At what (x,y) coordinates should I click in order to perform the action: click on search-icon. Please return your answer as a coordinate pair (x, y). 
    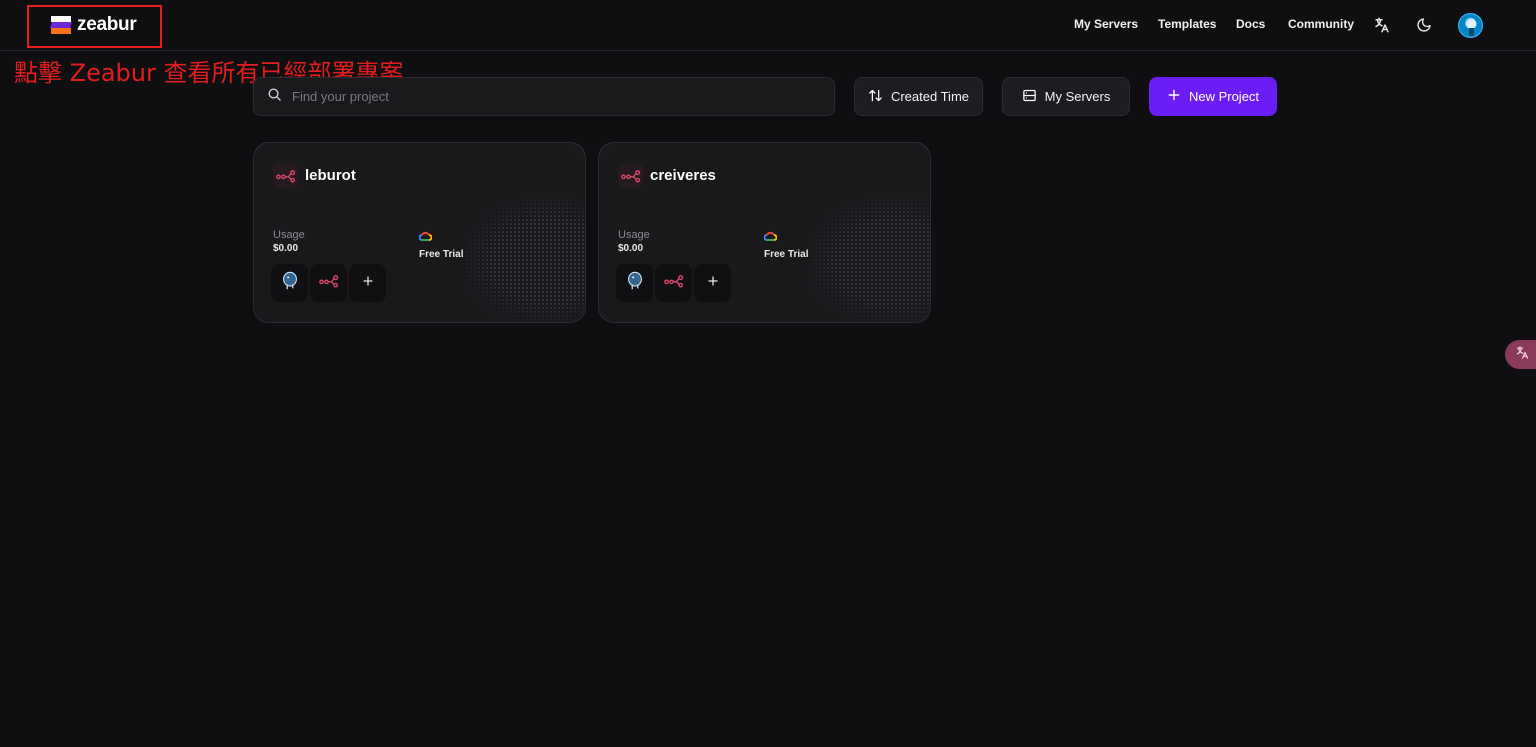
    Looking at the image, I should click on (274, 97).